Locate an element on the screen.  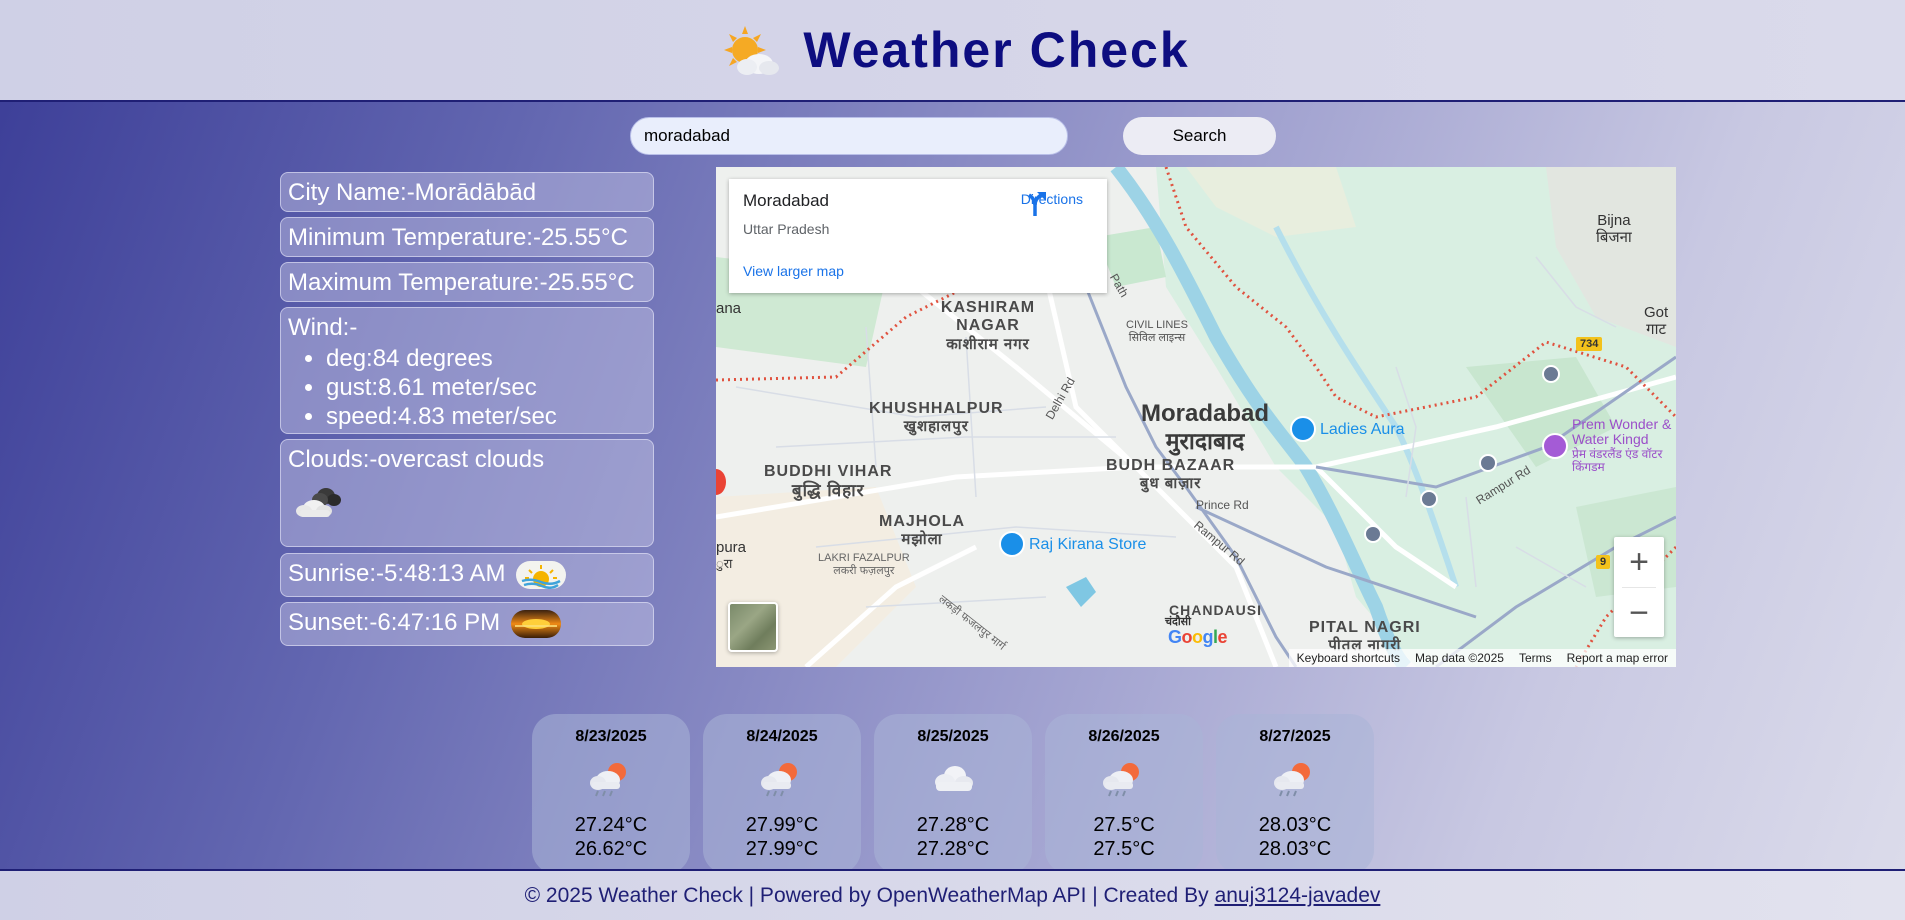
keyboard-shortcuts-link: Keyboard shortcuts is located at coordinates (1348, 658).